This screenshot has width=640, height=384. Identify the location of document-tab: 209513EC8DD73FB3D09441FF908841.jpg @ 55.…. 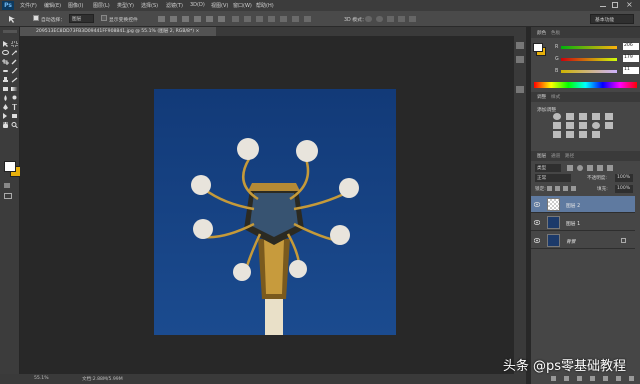
(118, 31).